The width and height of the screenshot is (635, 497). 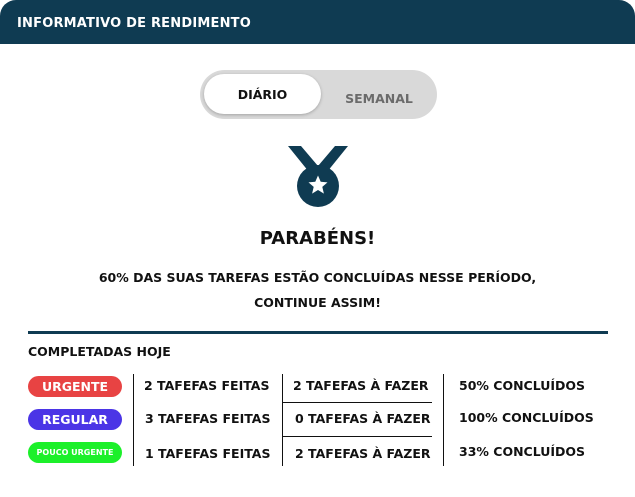 I want to click on toggle-weekly: SEMANAL, so click(x=379, y=98).